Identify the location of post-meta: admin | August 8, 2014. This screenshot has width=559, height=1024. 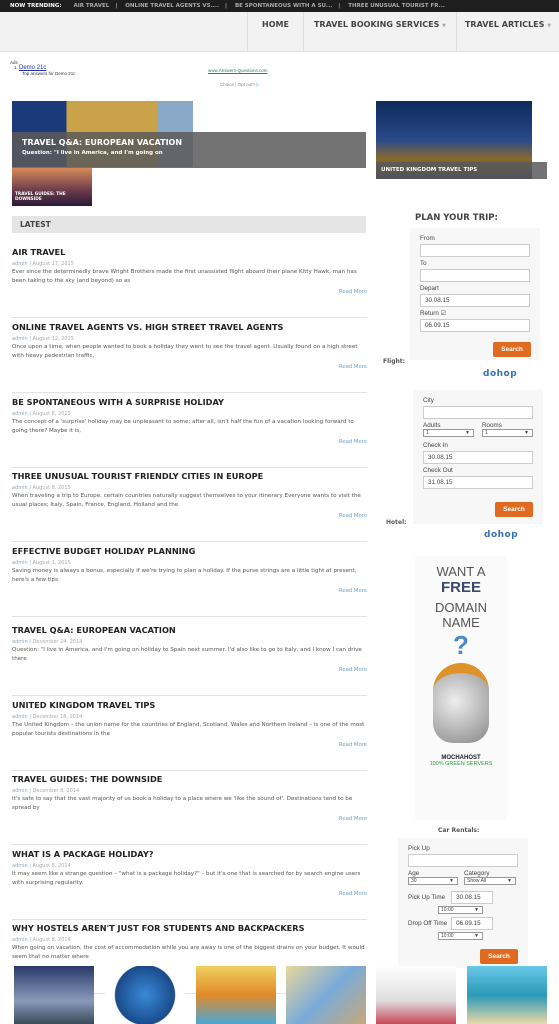
(41, 866).